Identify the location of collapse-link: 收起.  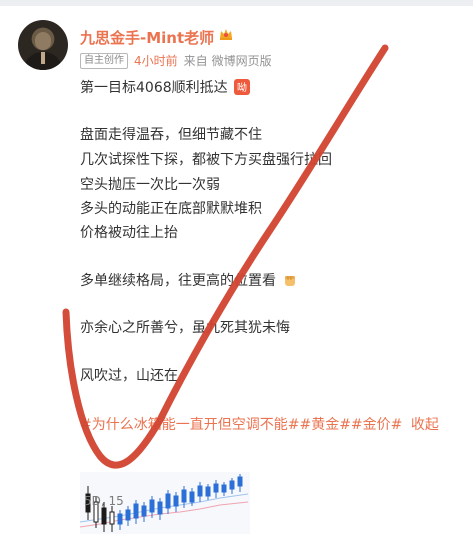
(425, 425).